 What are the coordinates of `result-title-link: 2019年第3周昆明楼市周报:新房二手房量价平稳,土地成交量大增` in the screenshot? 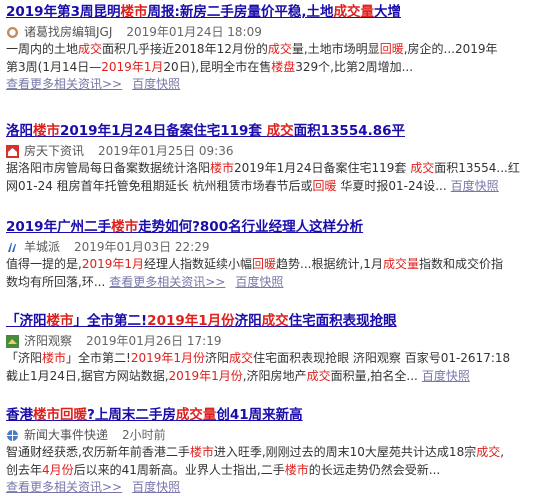 It's located at (280, 12).